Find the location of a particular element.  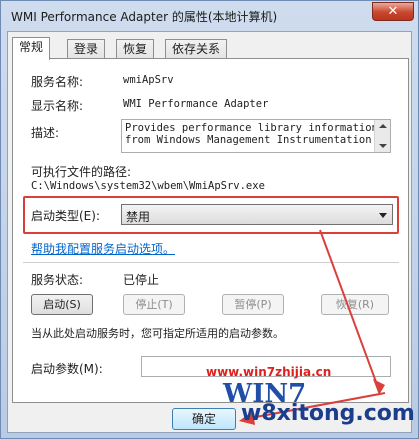

watermark-url: www.win7zhijia.cn is located at coordinates (269, 372).